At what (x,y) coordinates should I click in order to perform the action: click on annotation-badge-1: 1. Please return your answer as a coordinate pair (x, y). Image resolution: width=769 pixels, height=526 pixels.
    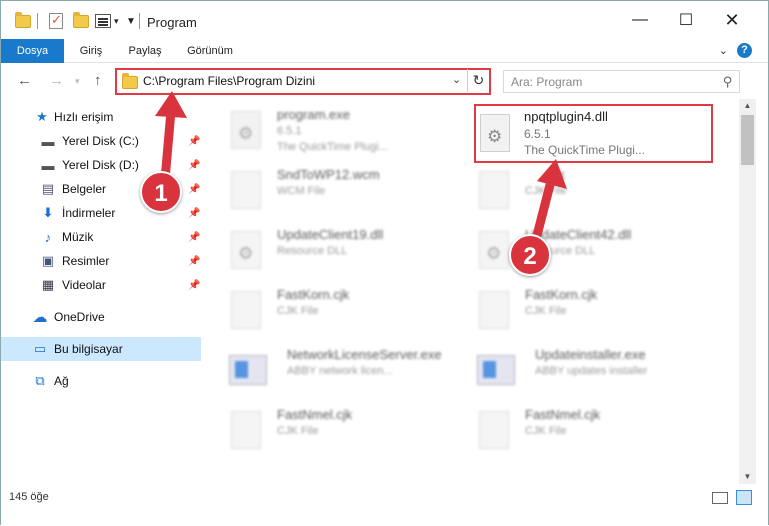
    Looking at the image, I should click on (161, 192).